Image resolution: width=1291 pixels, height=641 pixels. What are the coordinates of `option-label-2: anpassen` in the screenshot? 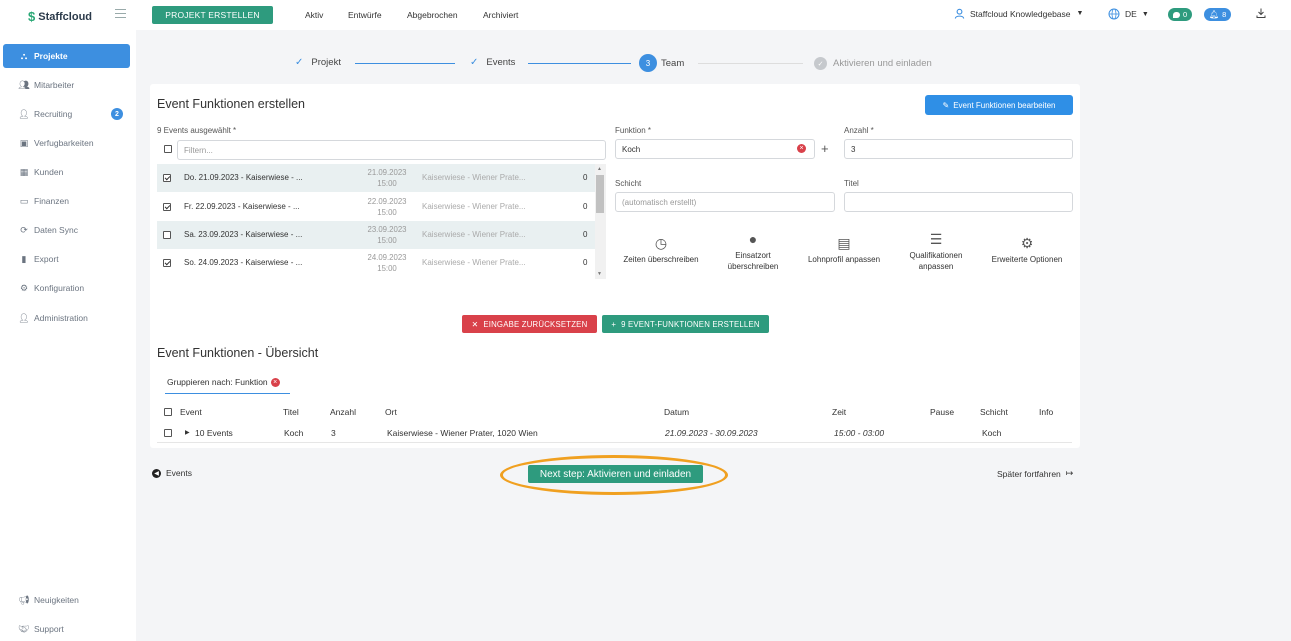 It's located at (936, 266).